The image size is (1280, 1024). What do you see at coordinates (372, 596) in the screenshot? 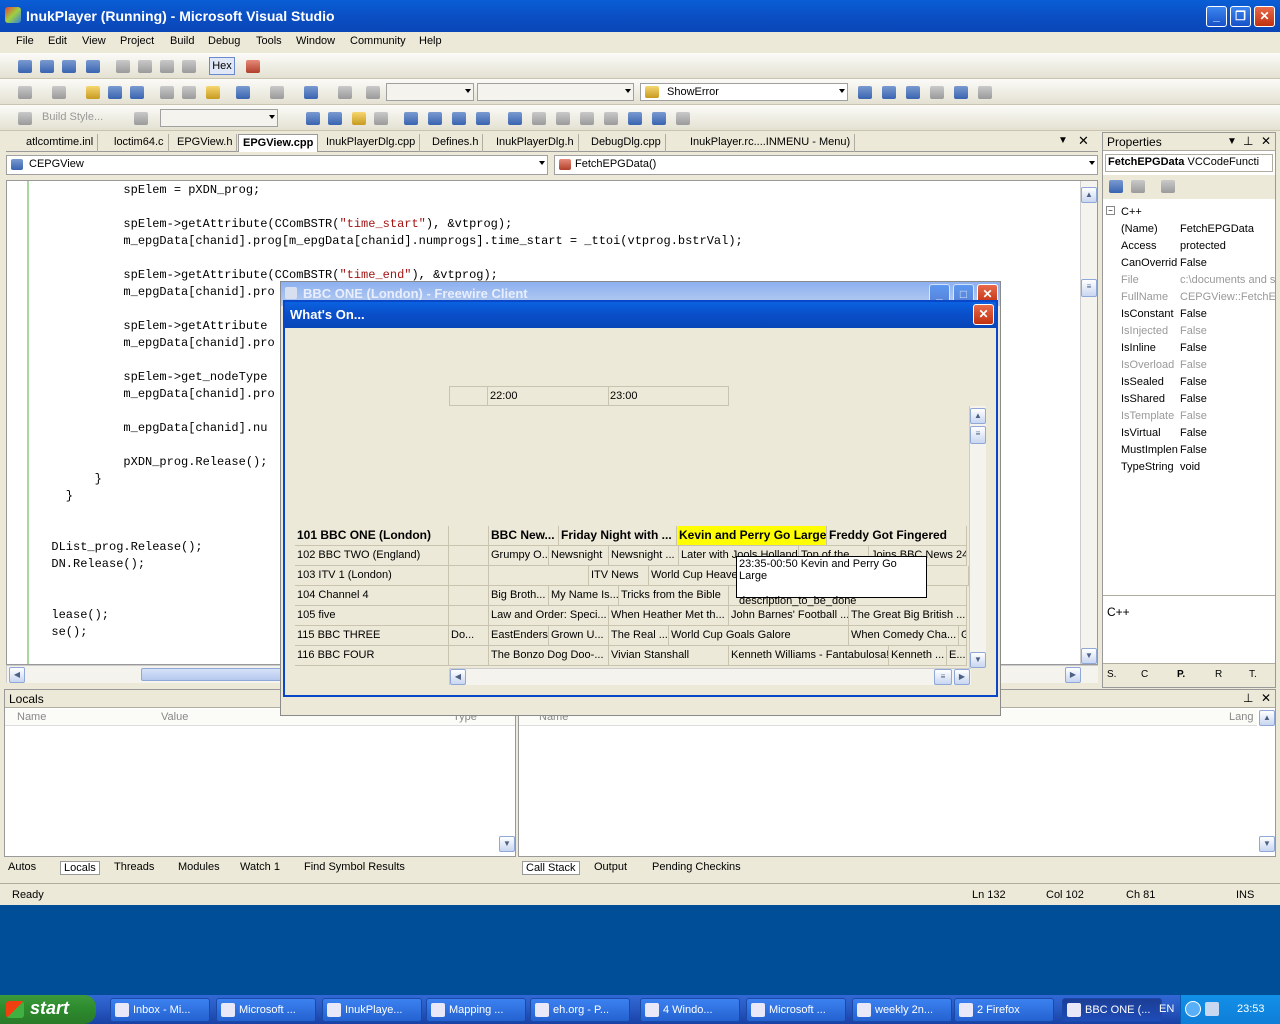
I see `channel-name: 104 Channel 4` at bounding box center [372, 596].